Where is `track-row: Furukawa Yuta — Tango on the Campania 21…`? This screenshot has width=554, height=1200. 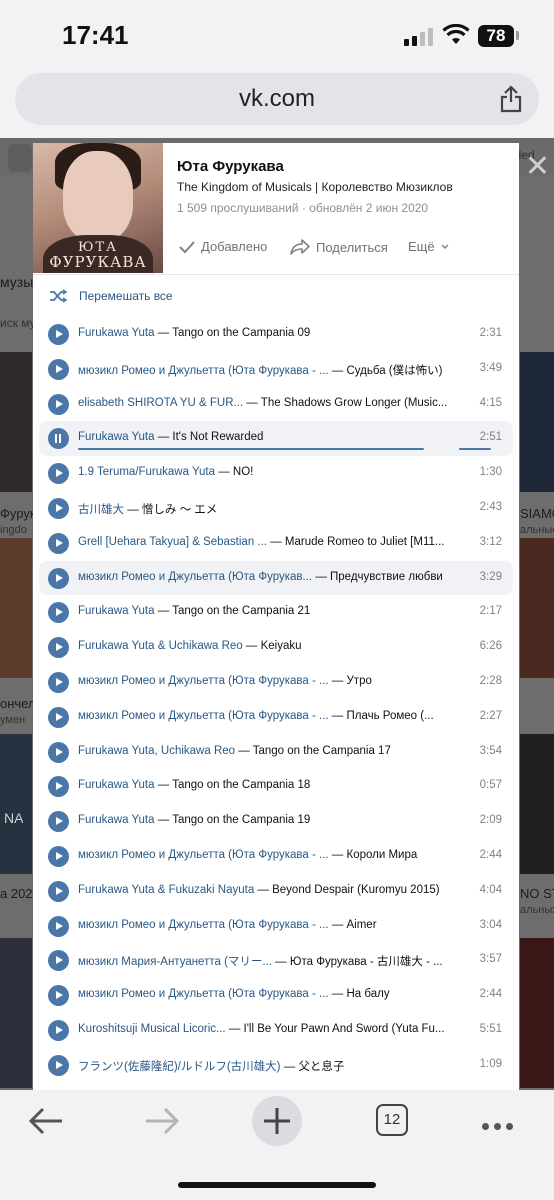
track-row: Furukawa Yuta — Tango on the Campania 21… is located at coordinates (276, 612).